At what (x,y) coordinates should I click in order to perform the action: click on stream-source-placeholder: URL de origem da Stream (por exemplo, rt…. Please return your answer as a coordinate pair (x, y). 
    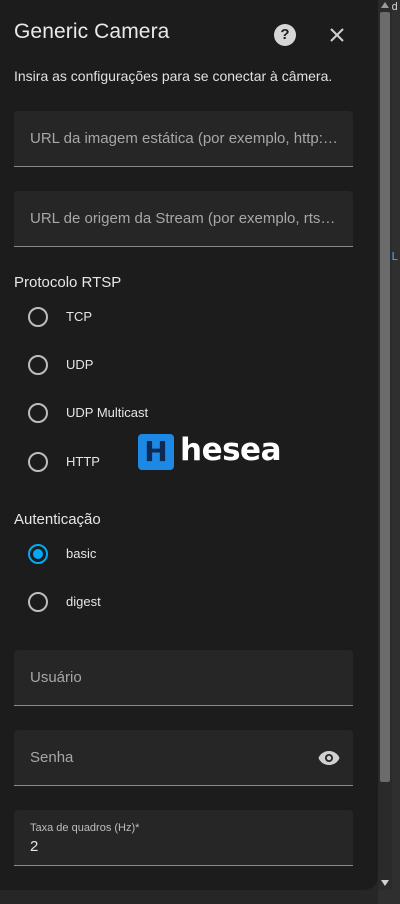
    Looking at the image, I should click on (184, 218).